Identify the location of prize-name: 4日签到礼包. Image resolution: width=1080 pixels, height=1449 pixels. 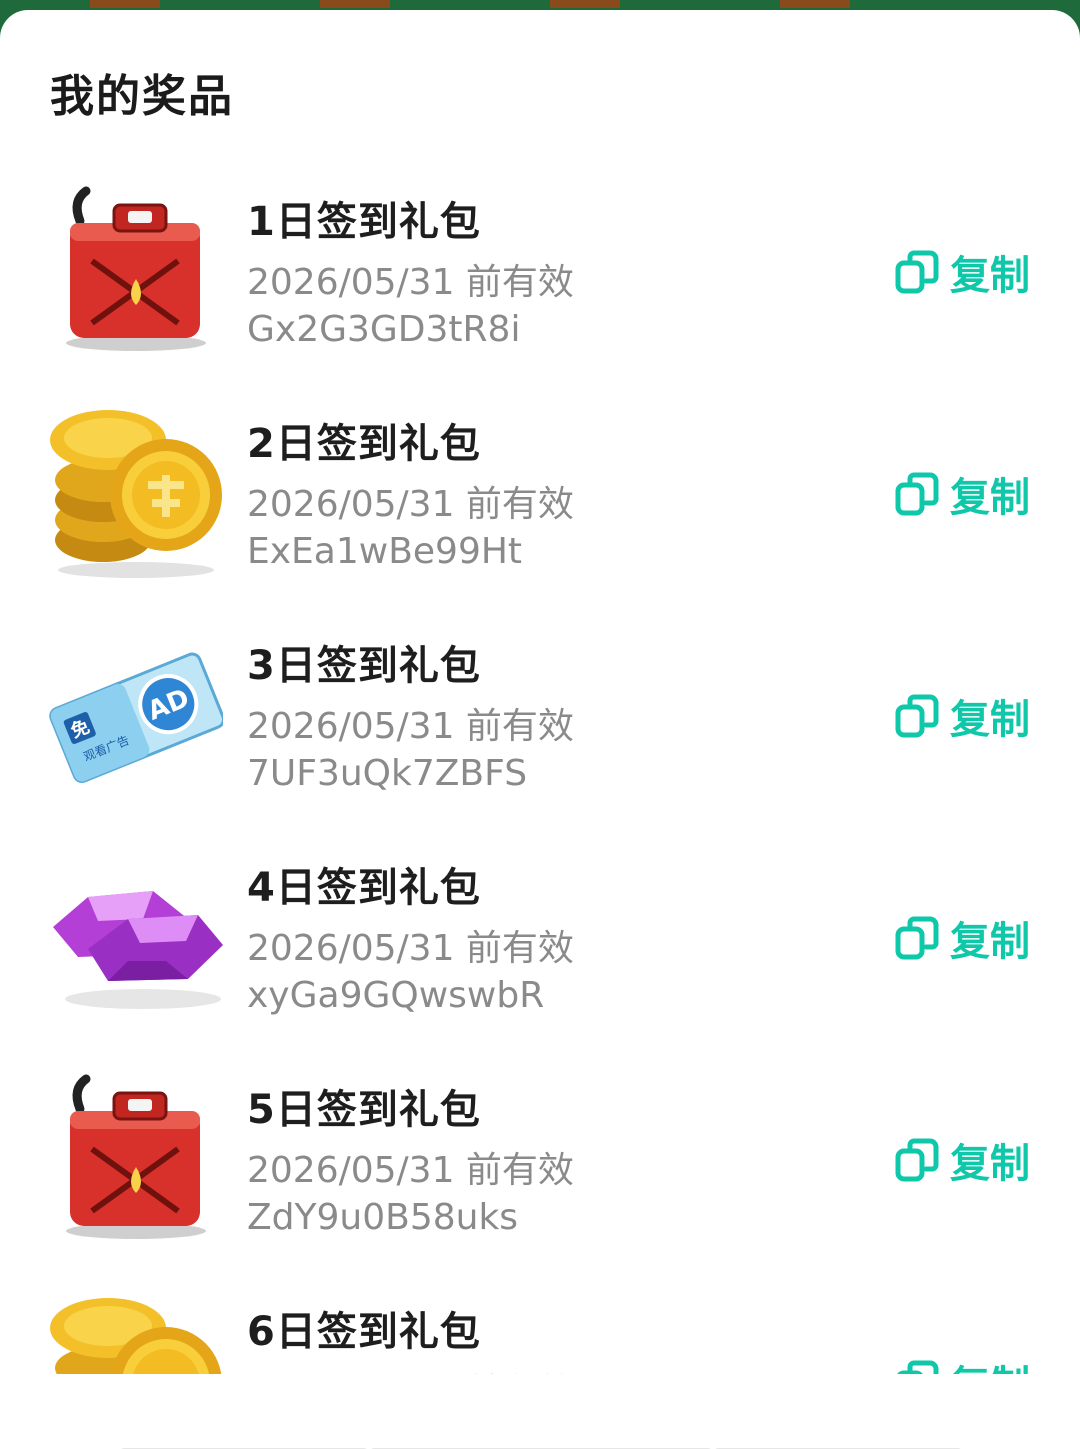
(364, 888).